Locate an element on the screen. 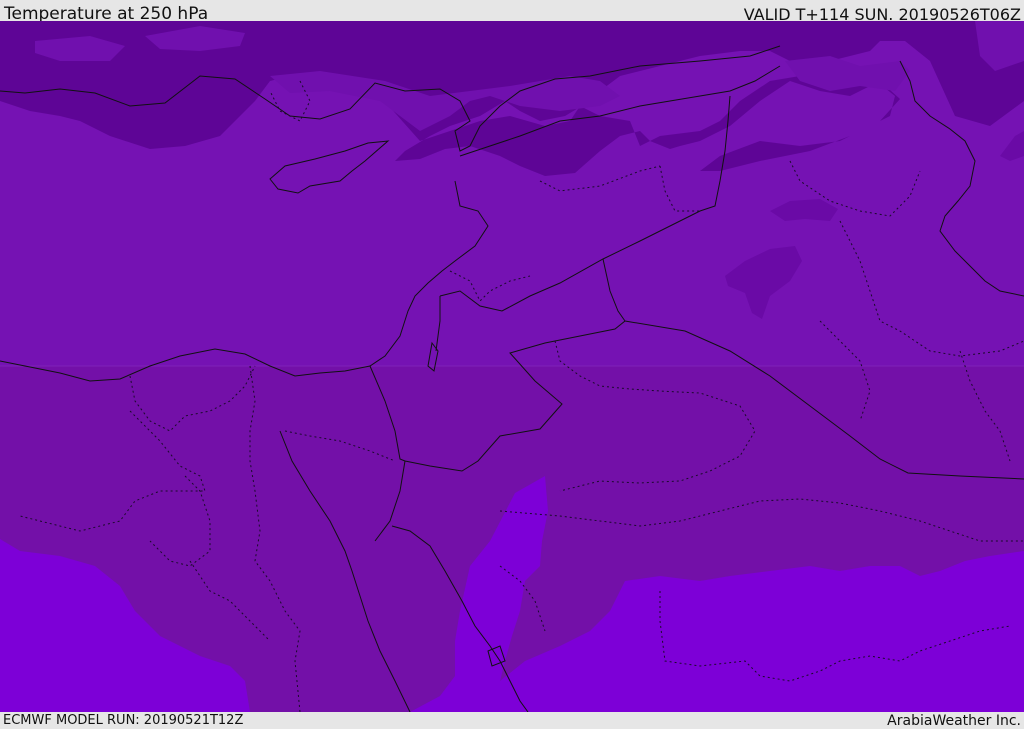 Image resolution: width=1024 pixels, height=729 pixels. credit-label: ArabiaWeather Inc. is located at coordinates (954, 721).